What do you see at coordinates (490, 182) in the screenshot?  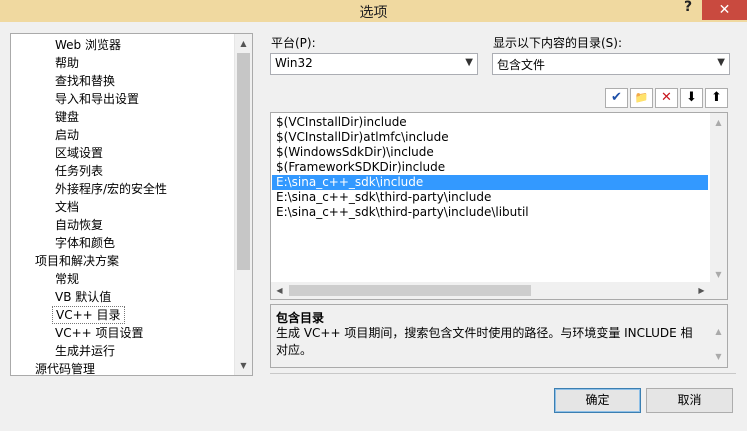 I see `directory-item-selected: E:\sina_c++_sdk\include` at bounding box center [490, 182].